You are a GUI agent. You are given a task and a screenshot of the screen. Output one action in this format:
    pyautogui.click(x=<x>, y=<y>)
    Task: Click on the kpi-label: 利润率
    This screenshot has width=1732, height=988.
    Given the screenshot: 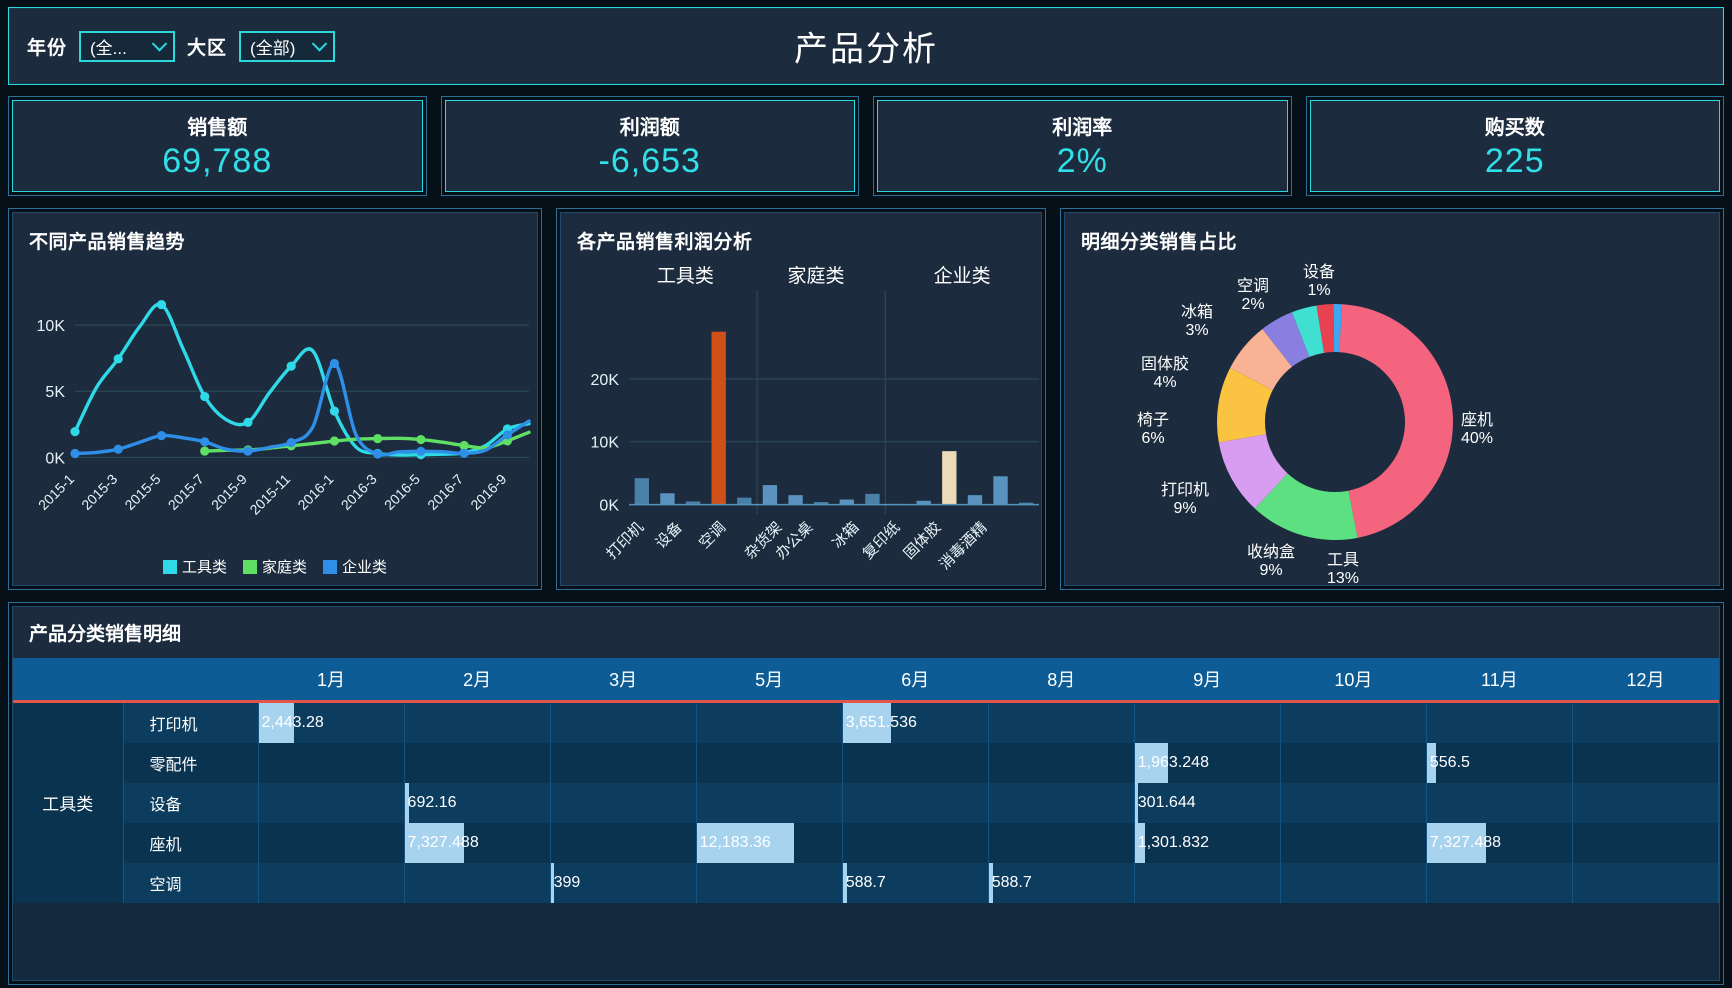 What is the action you would take?
    pyautogui.click(x=1082, y=128)
    